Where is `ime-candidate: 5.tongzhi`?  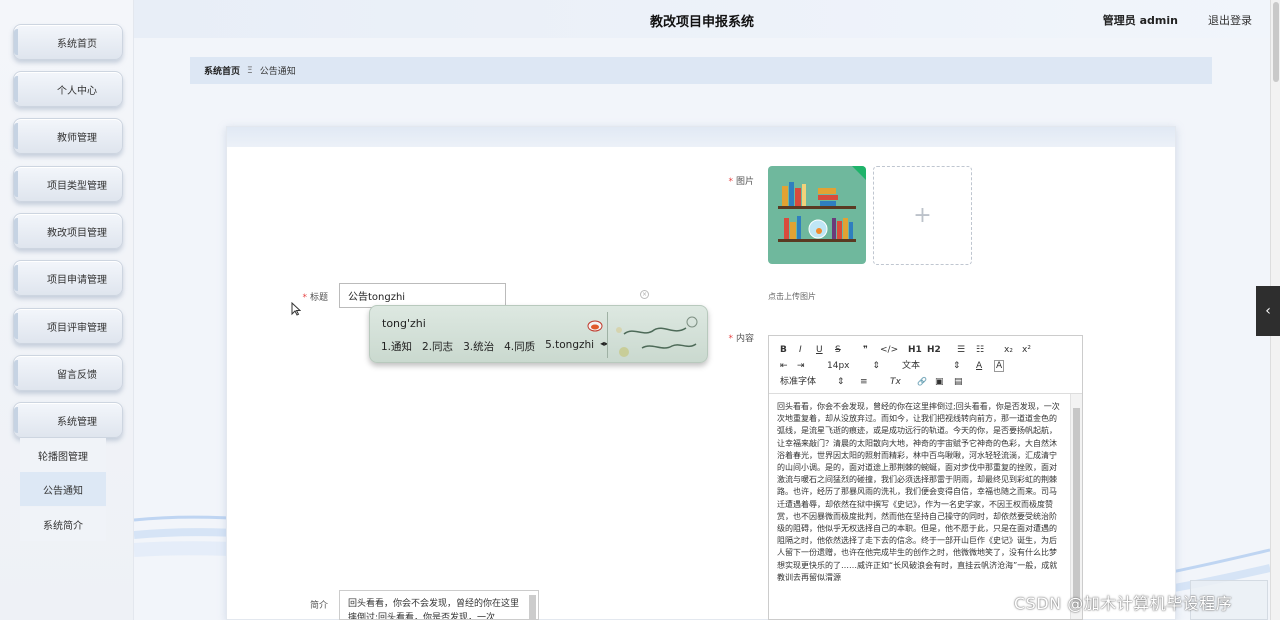 ime-candidate: 5.tongzhi is located at coordinates (569, 346).